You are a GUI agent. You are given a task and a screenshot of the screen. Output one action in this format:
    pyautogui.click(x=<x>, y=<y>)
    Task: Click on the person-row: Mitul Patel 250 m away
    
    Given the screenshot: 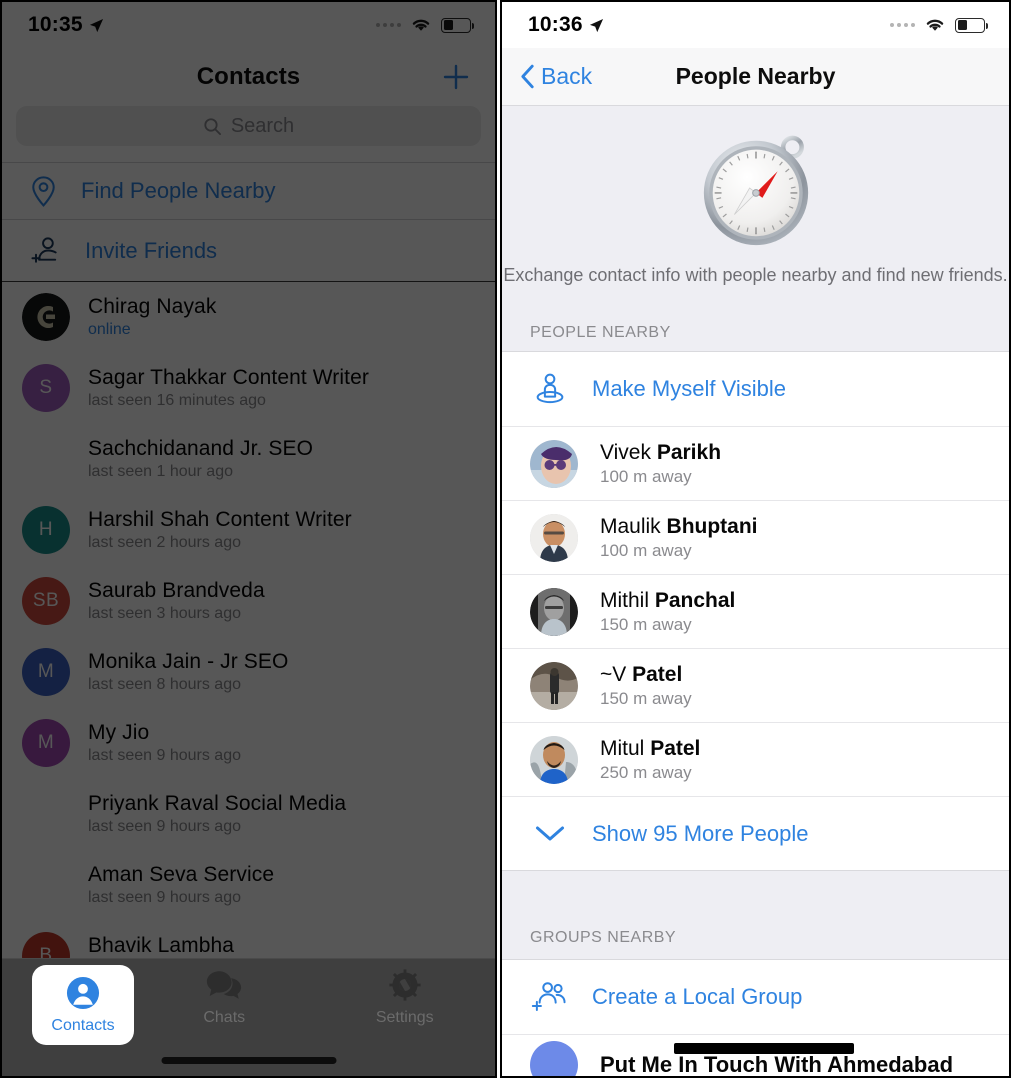 What is the action you would take?
    pyautogui.click(x=755, y=759)
    